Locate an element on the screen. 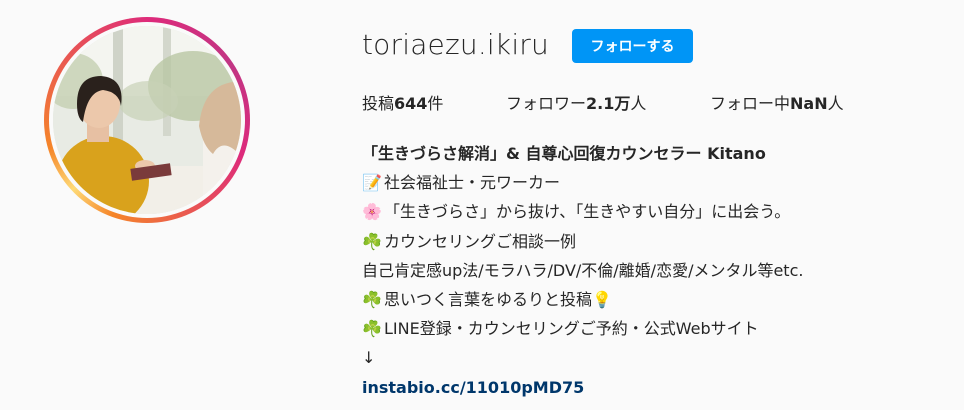 This screenshot has width=964, height=410. down-arrow-icon: ↓ is located at coordinates (369, 358).